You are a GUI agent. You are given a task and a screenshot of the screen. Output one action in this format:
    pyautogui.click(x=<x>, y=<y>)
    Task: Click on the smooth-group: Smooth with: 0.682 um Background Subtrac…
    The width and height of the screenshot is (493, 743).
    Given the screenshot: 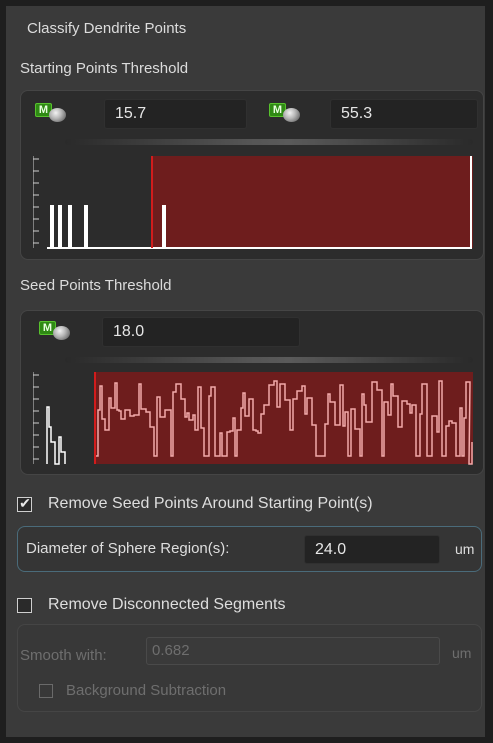 What is the action you would take?
    pyautogui.click(x=249, y=668)
    